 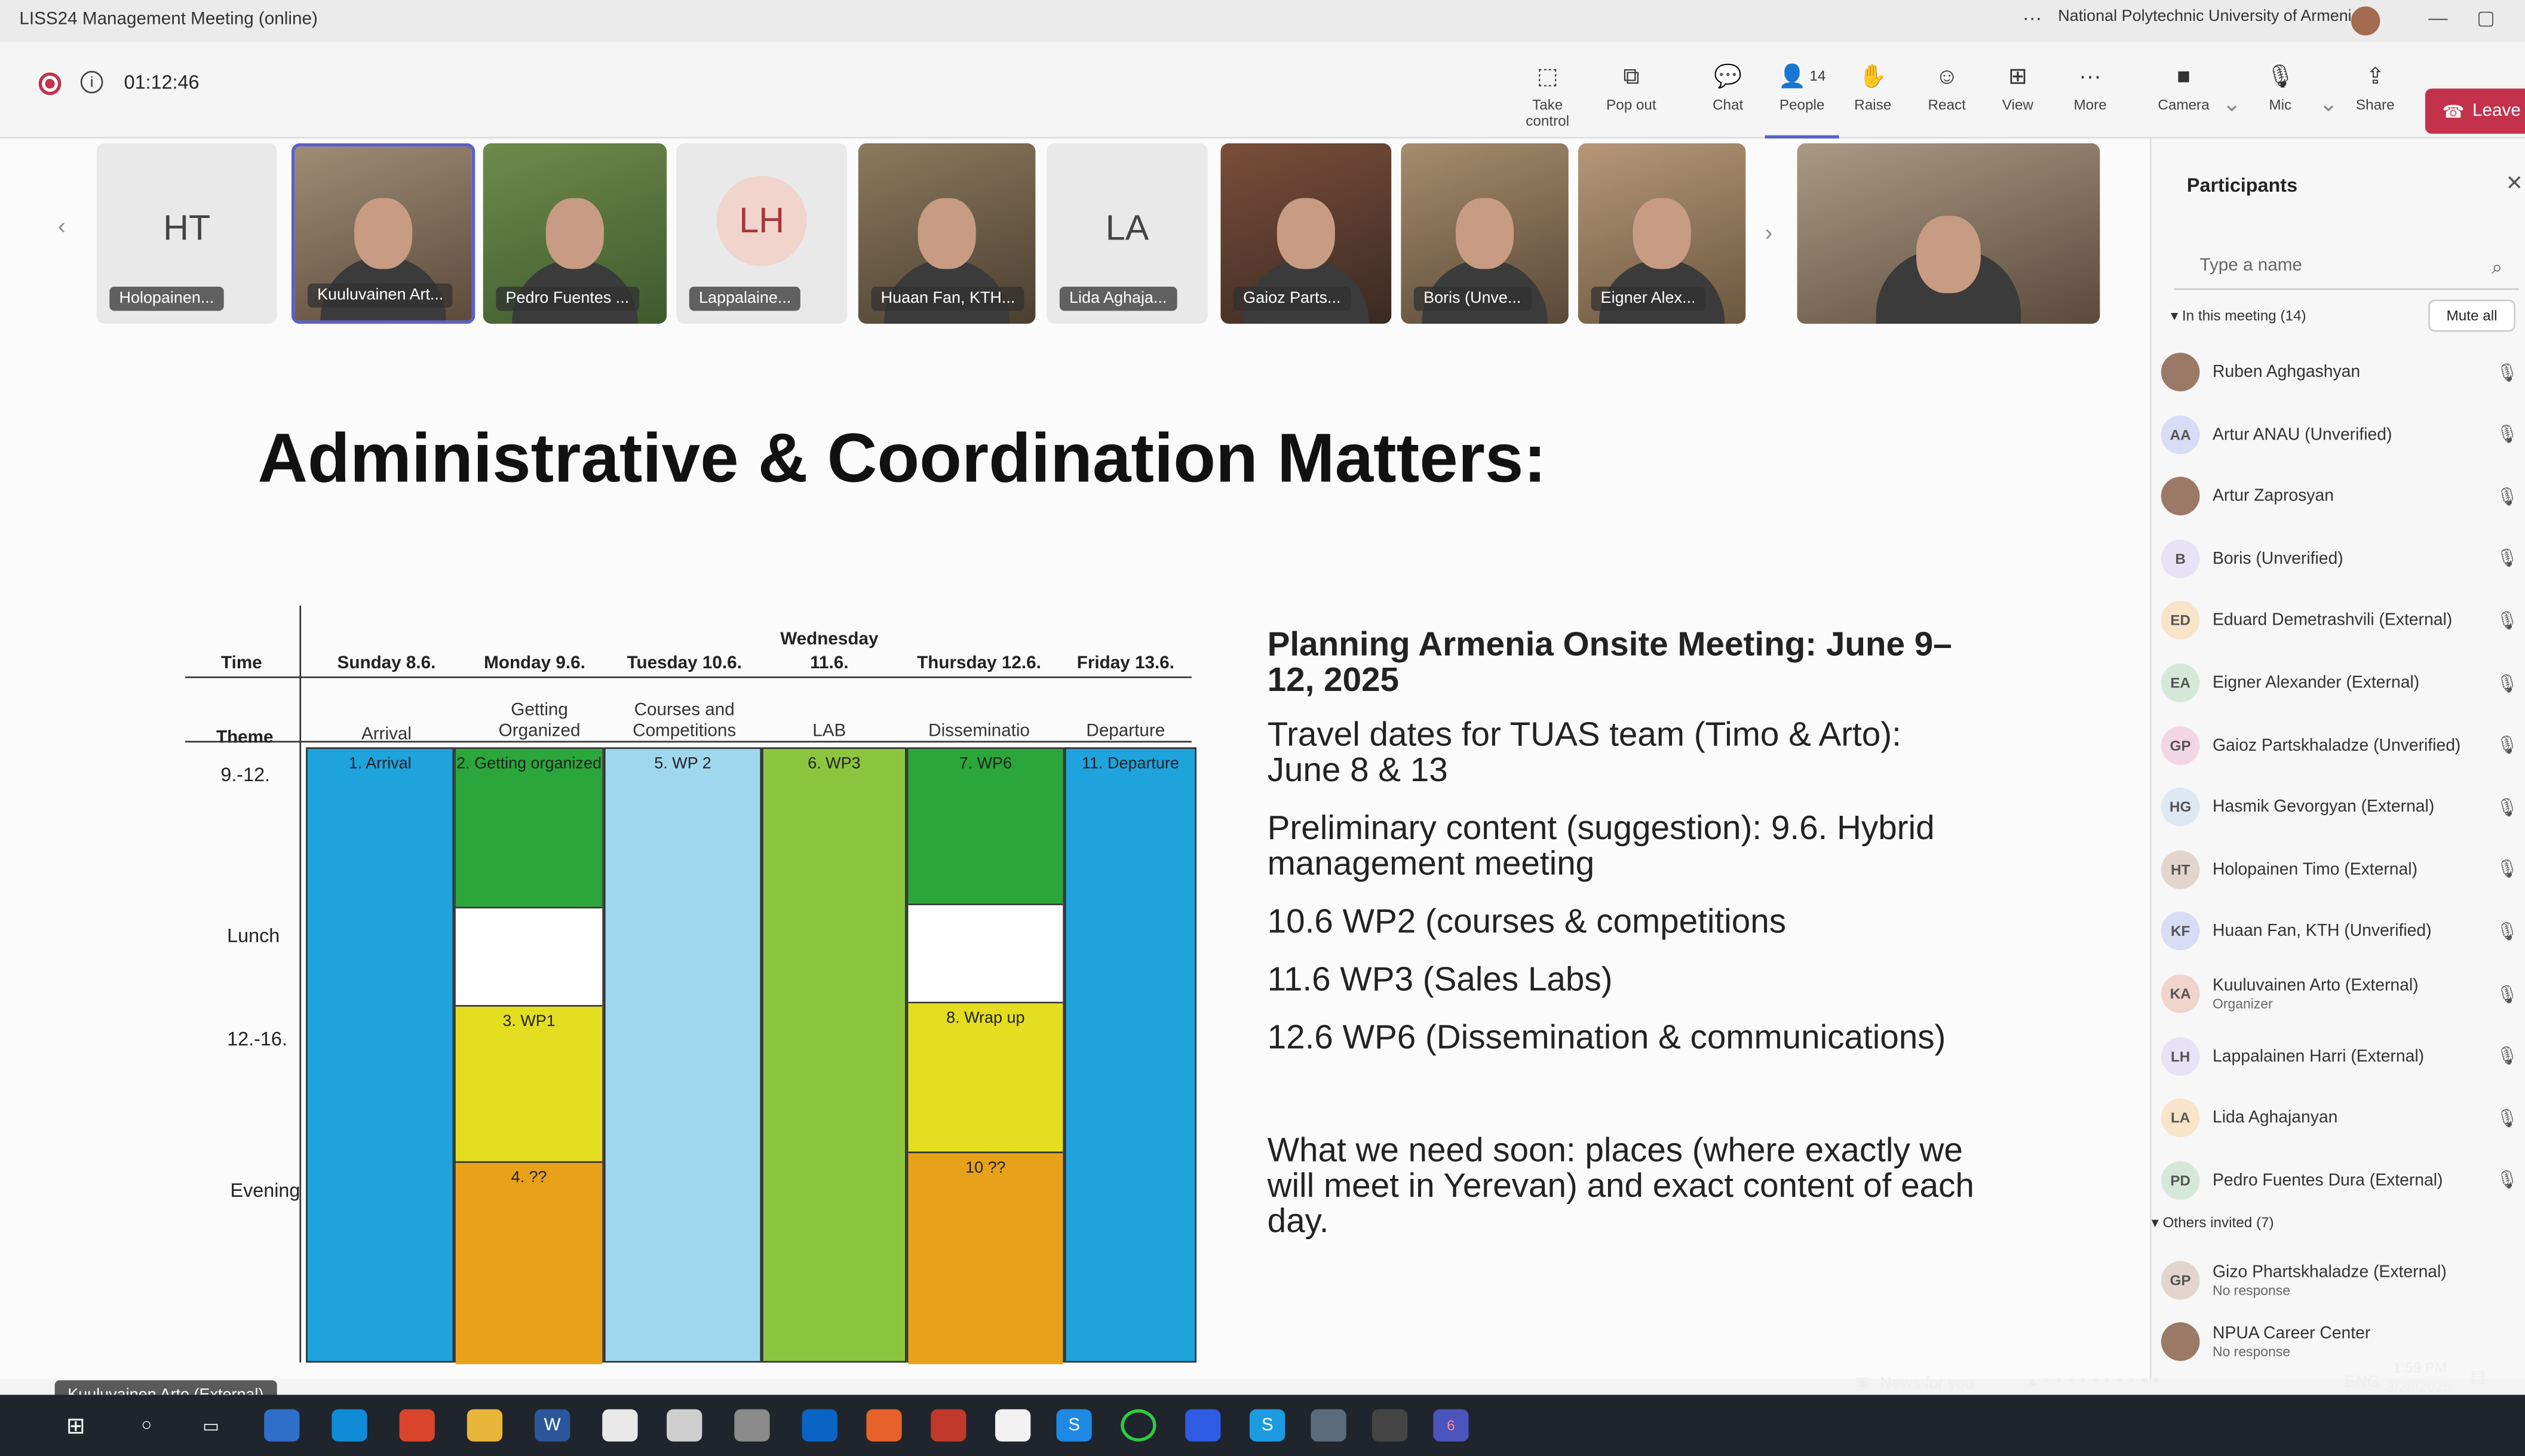 I want to click on take-control-button: ⬚ Take control, so click(x=1548, y=95).